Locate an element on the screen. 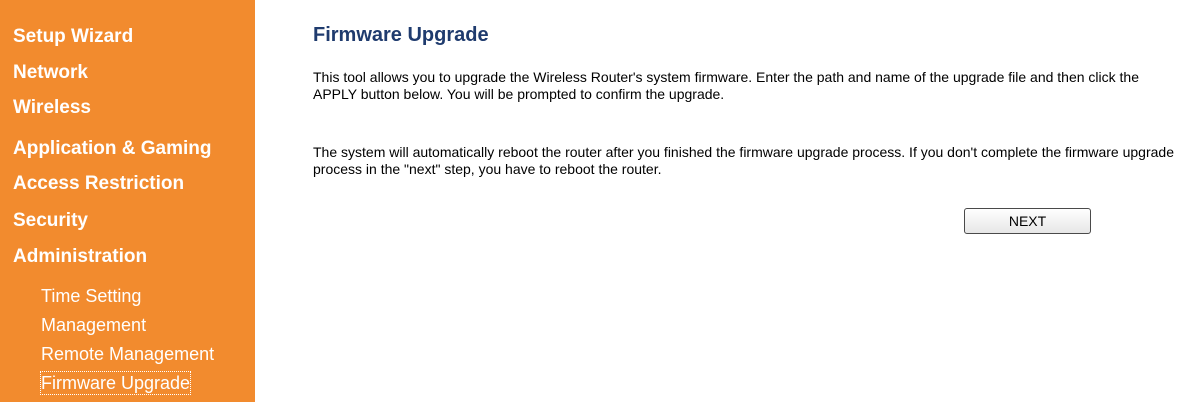 This screenshot has height=402, width=1195. sidebar-subitem-time-setting: Time Setting is located at coordinates (91, 296).